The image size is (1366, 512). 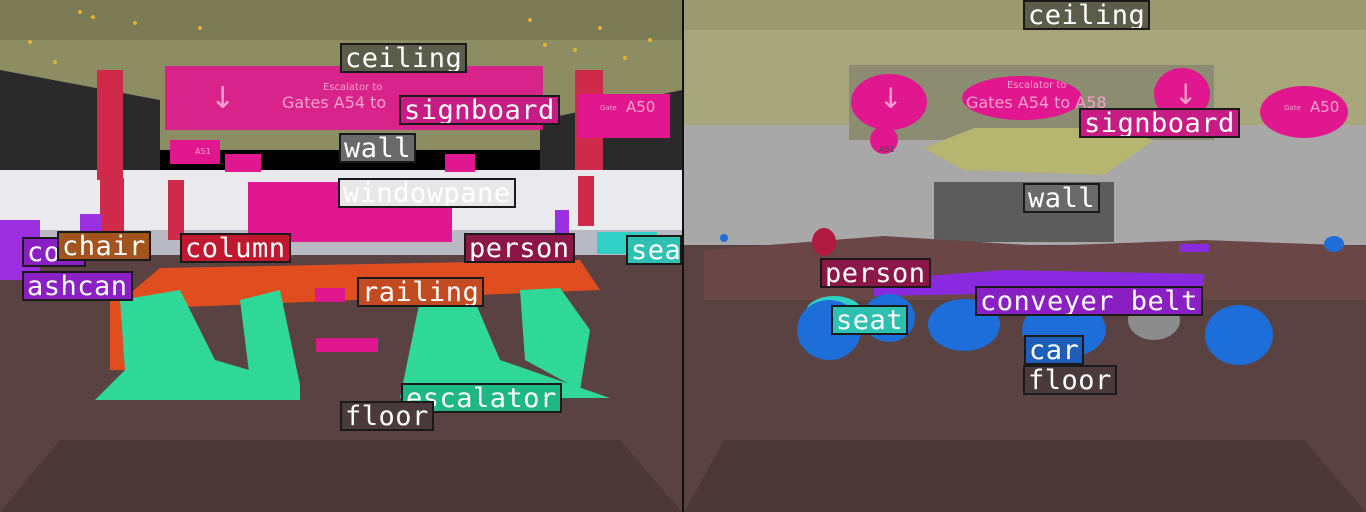 What do you see at coordinates (870, 320) in the screenshot?
I see `label-seat: seat` at bounding box center [870, 320].